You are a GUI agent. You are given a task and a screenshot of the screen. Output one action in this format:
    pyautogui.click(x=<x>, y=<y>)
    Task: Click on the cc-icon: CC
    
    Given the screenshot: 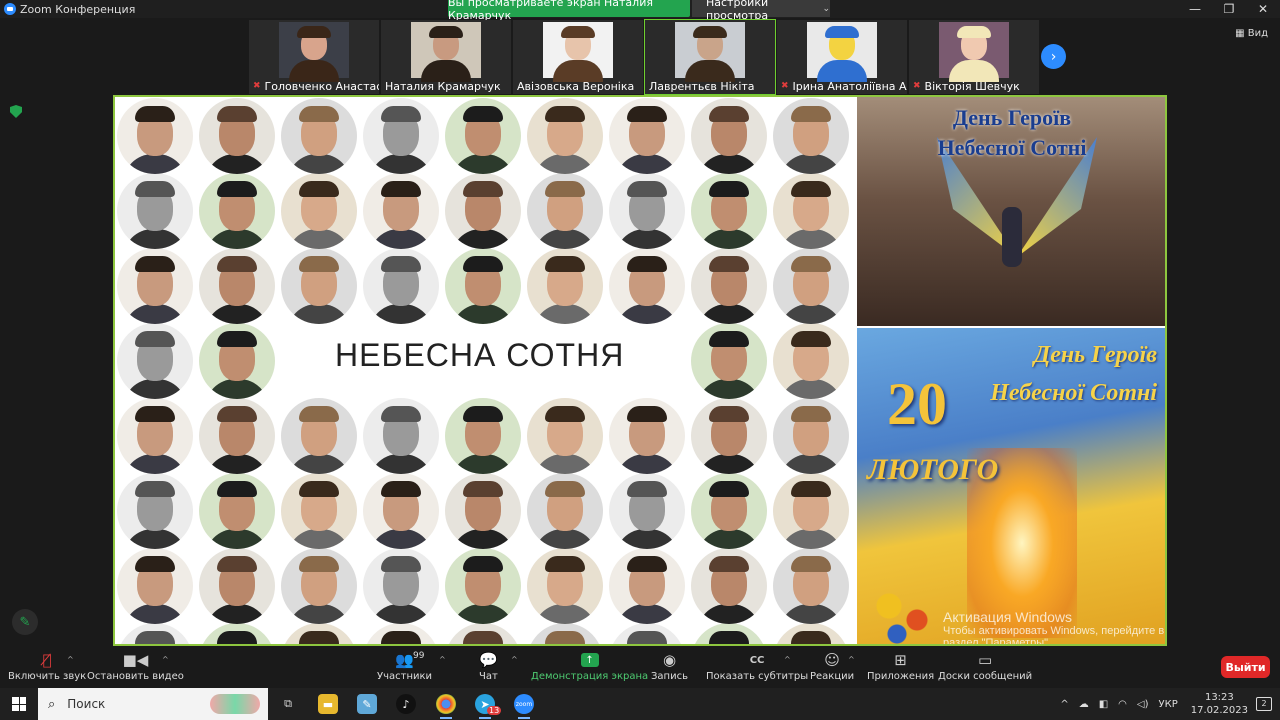 What is the action you would take?
    pyautogui.click(x=757, y=660)
    